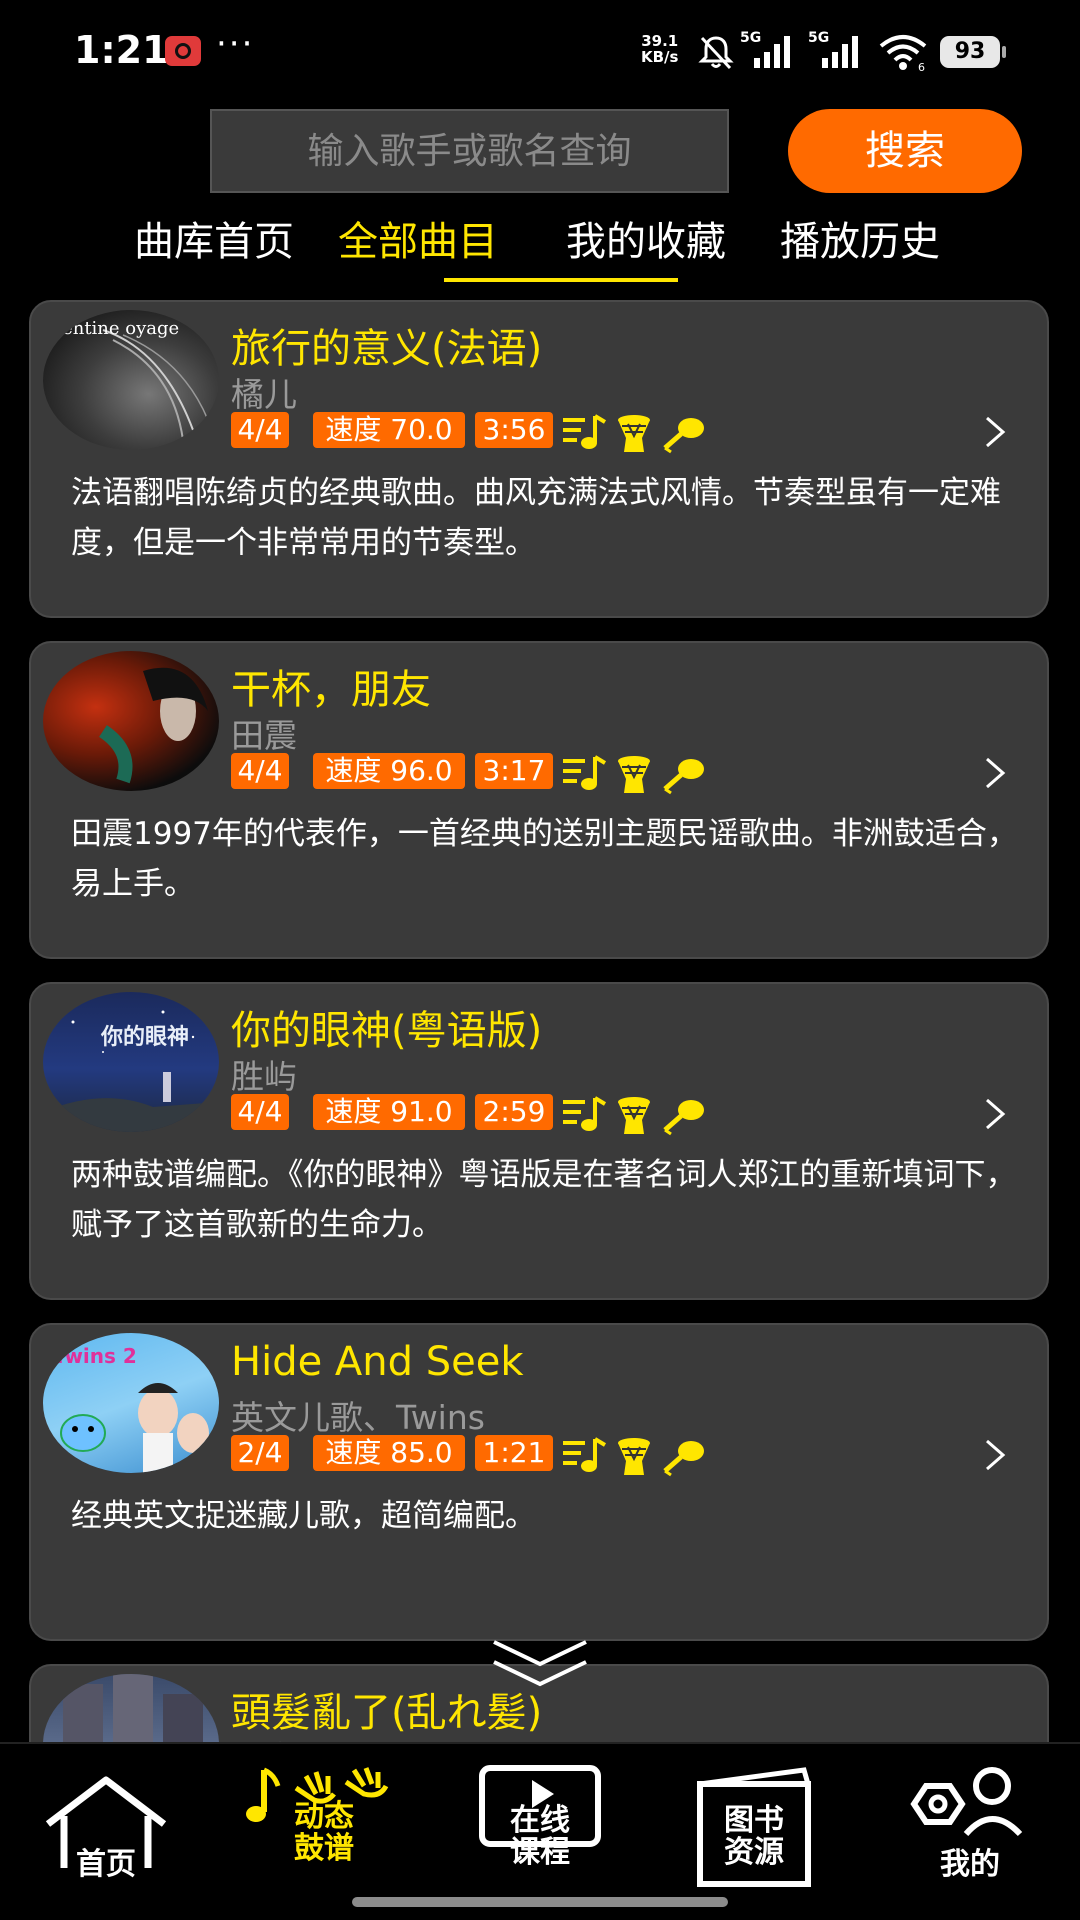 This screenshot has height=1920, width=1080. What do you see at coordinates (331, 686) in the screenshot?
I see `song-title: 干杯，朋友` at bounding box center [331, 686].